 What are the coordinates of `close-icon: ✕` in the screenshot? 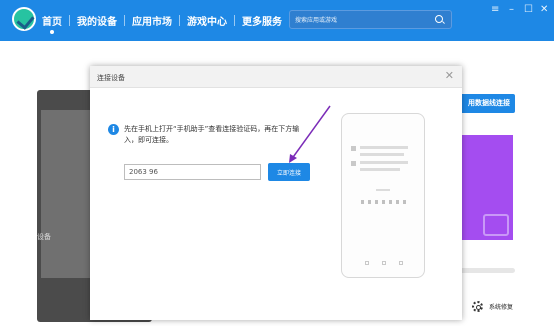 It's located at (449, 76).